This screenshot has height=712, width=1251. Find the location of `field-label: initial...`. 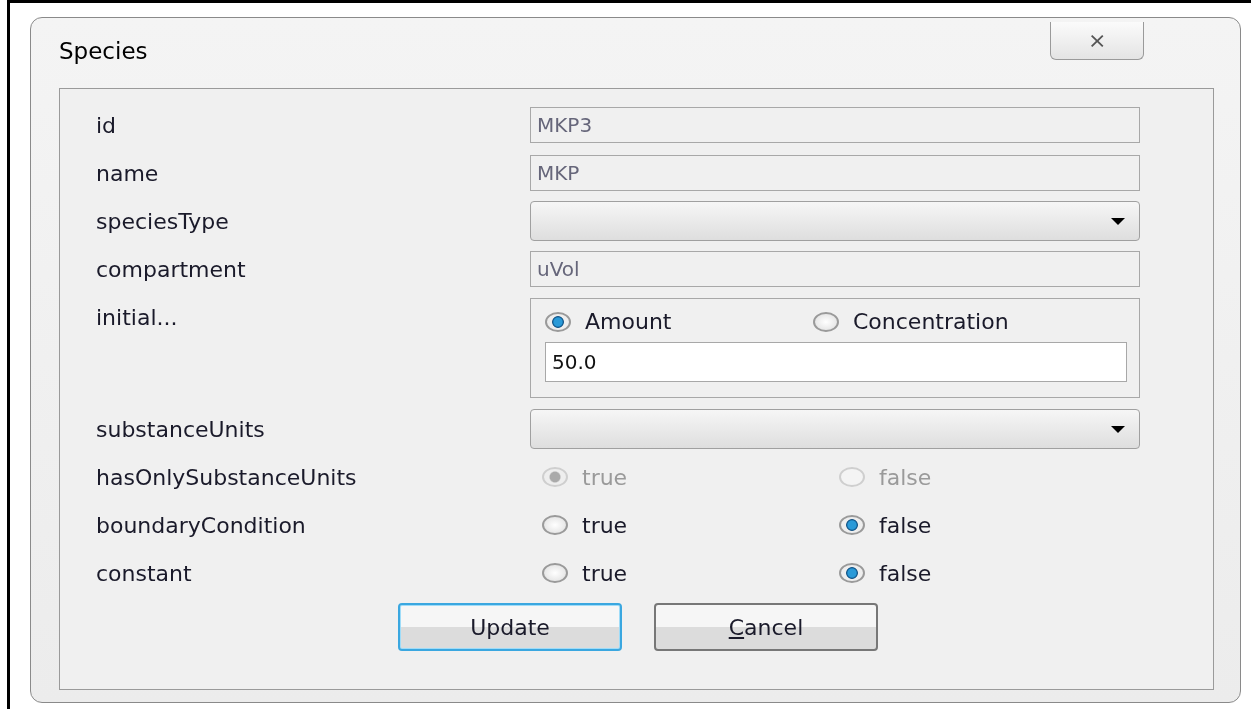

field-label: initial... is located at coordinates (137, 317).